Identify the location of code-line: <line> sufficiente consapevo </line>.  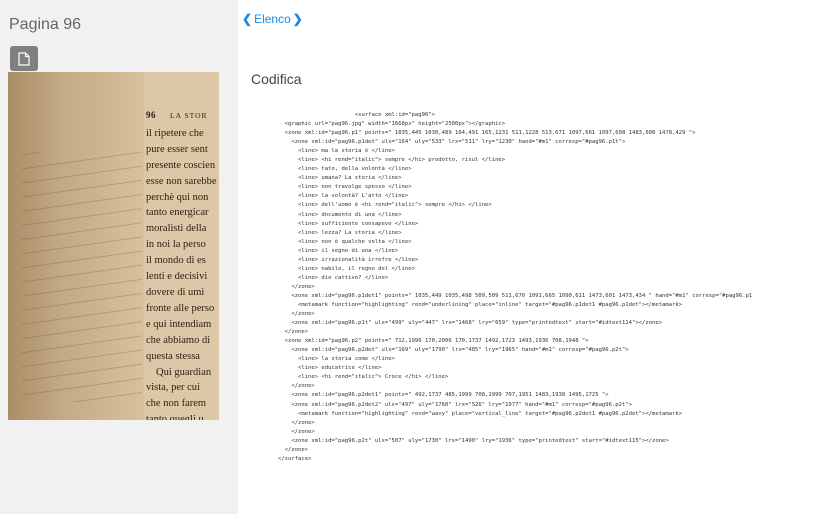
(348, 223).